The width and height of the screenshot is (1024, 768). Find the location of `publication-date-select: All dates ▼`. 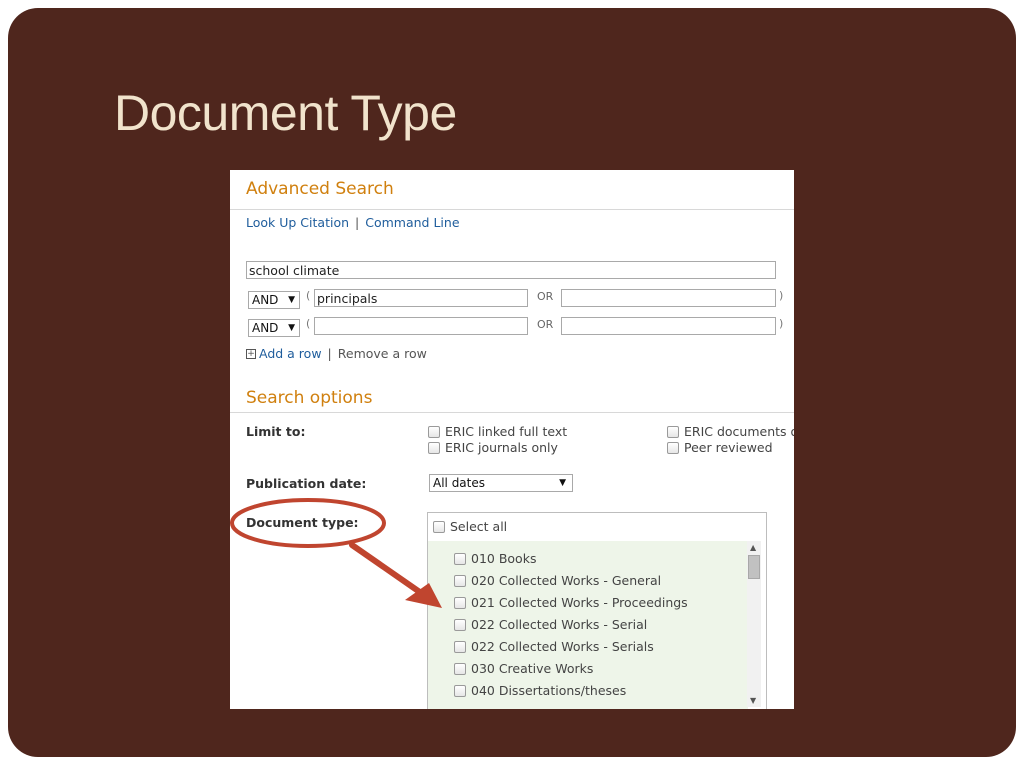

publication-date-select: All dates ▼ is located at coordinates (501, 483).